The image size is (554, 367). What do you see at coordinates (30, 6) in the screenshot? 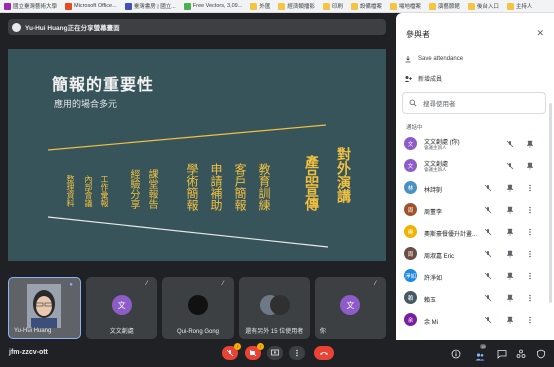
I see `bookmark-item: 國立臺灣藝術大學` at bounding box center [30, 6].